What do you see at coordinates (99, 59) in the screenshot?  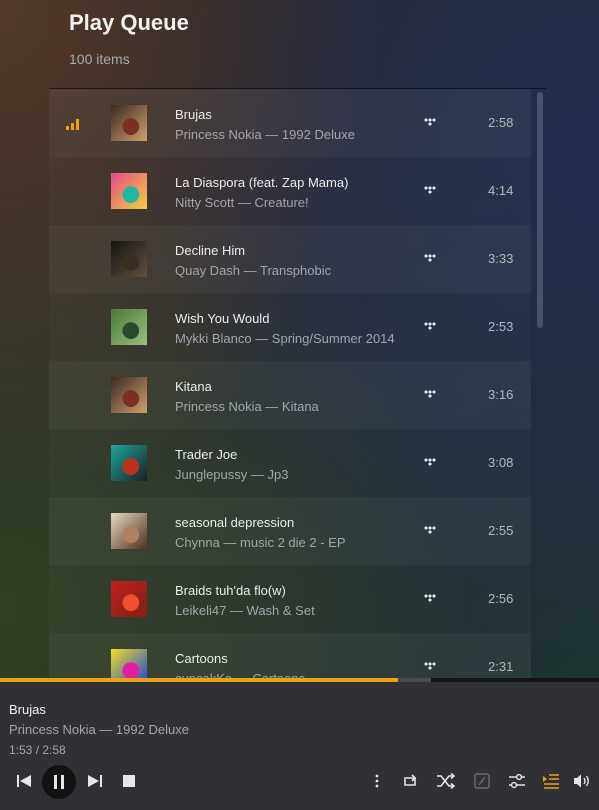 I see `queue-count: 100 items` at bounding box center [99, 59].